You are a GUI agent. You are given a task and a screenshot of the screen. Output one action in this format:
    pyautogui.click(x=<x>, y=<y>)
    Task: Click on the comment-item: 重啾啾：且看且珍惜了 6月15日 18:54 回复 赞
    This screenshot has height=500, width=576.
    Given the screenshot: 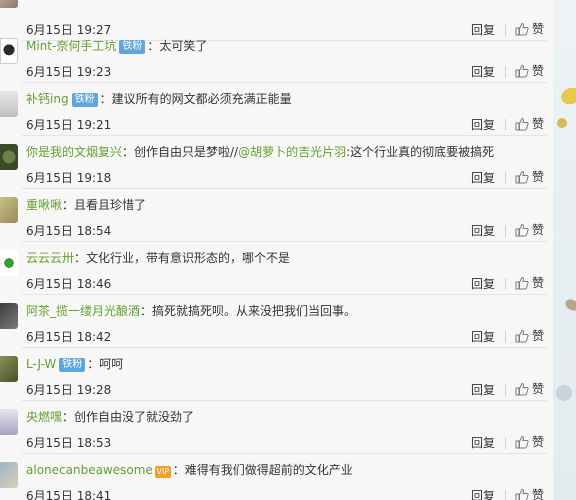 What is the action you would take?
    pyautogui.click(x=276, y=215)
    